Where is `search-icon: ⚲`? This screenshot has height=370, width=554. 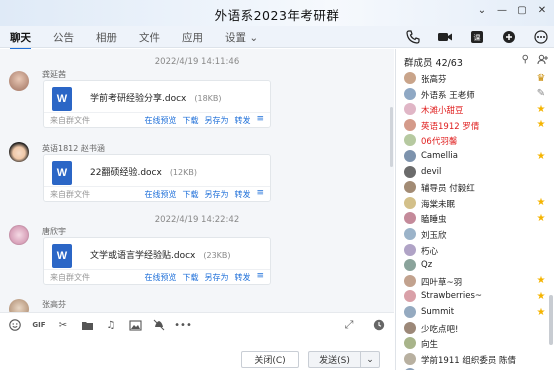 search-icon: ⚲ is located at coordinates (525, 61).